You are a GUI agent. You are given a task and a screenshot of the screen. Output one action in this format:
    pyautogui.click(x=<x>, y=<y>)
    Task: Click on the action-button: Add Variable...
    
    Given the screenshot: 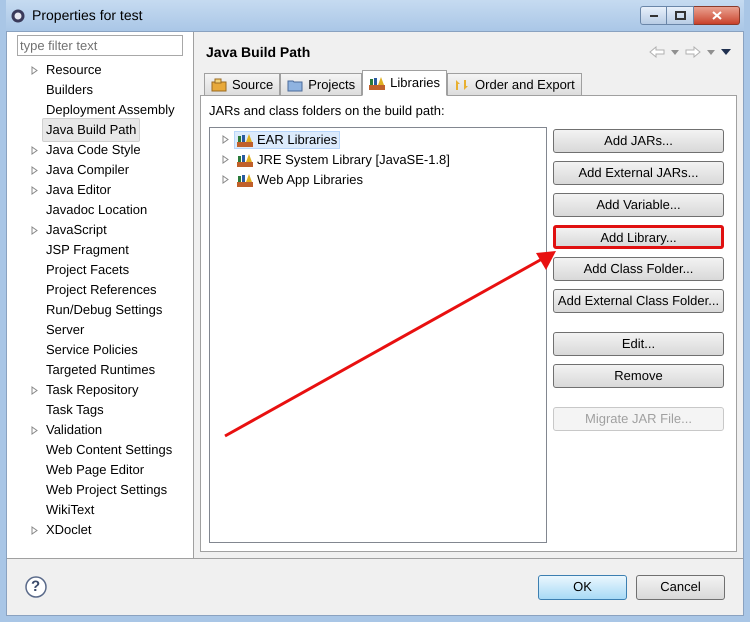 What is the action you would take?
    pyautogui.click(x=638, y=204)
    